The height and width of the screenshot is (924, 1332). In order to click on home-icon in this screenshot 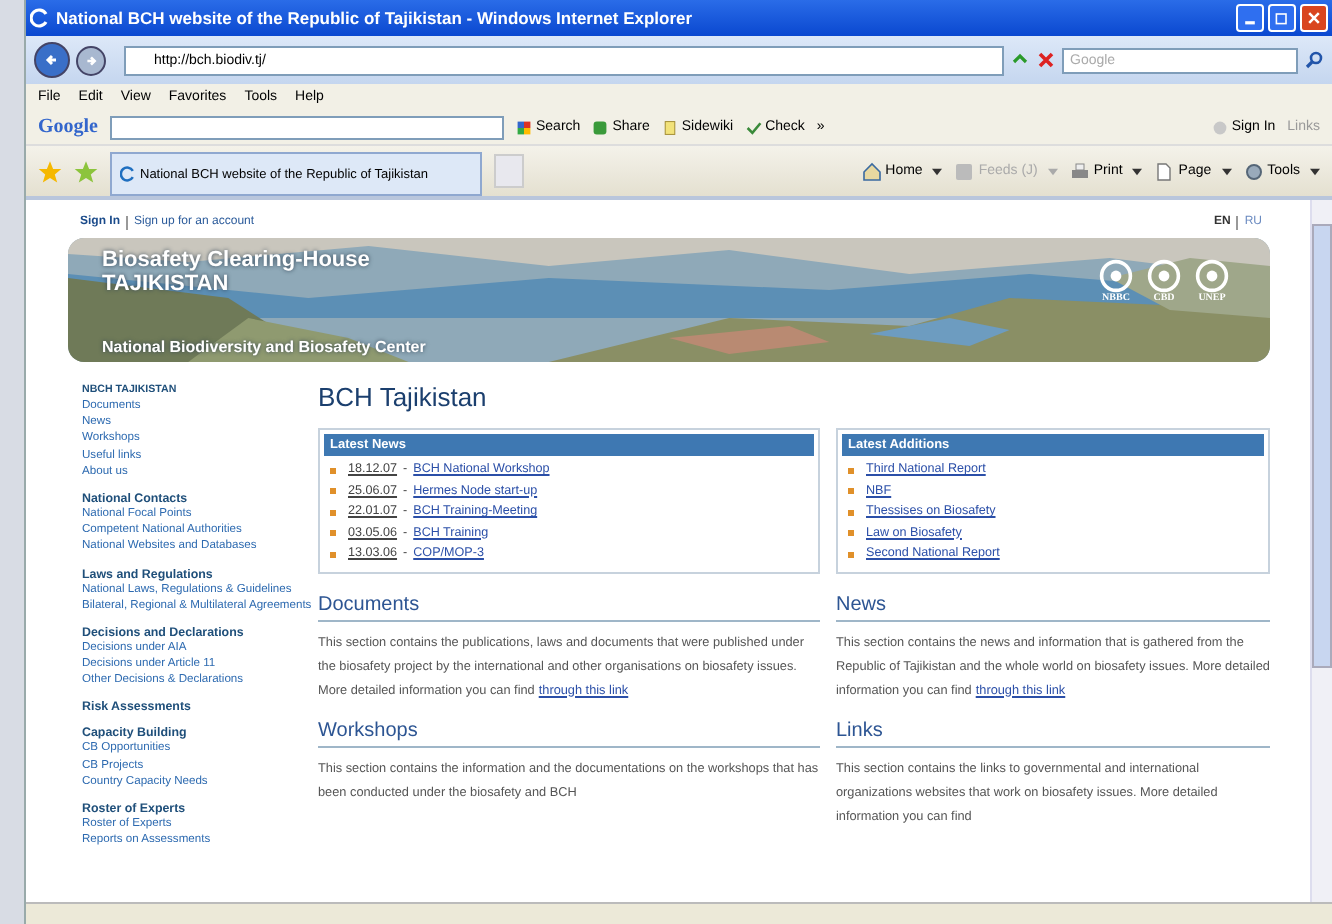, I will do `click(871, 171)`.